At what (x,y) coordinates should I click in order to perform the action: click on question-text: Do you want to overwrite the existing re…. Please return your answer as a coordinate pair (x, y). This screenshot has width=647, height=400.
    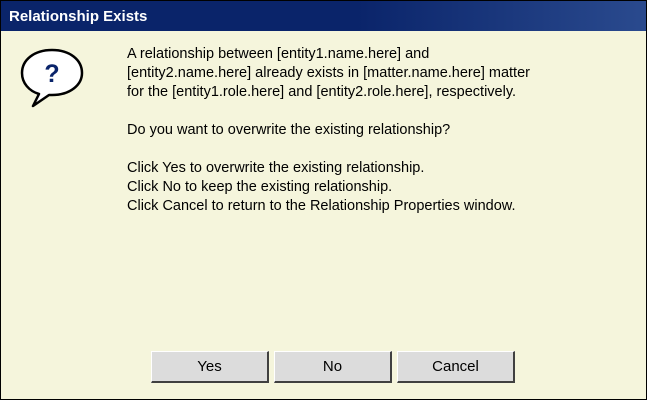
    Looking at the image, I should click on (289, 130).